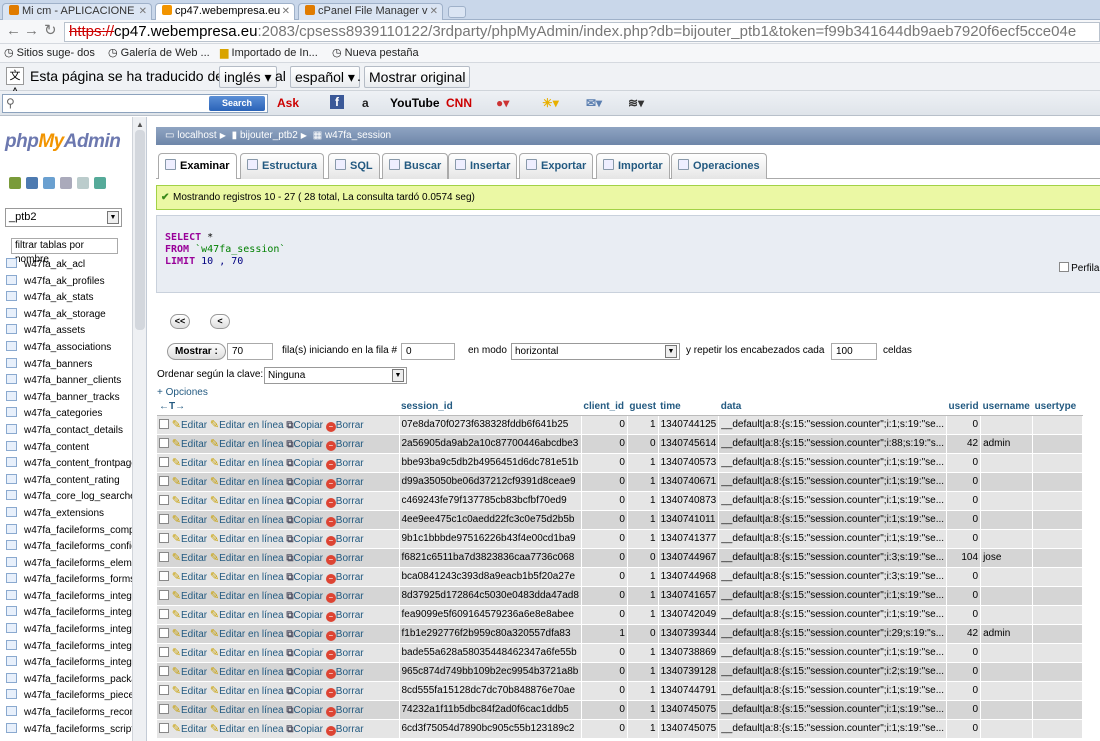 Image resolution: width=1100 pixels, height=741 pixels. I want to click on rows-input: 70, so click(250, 351).